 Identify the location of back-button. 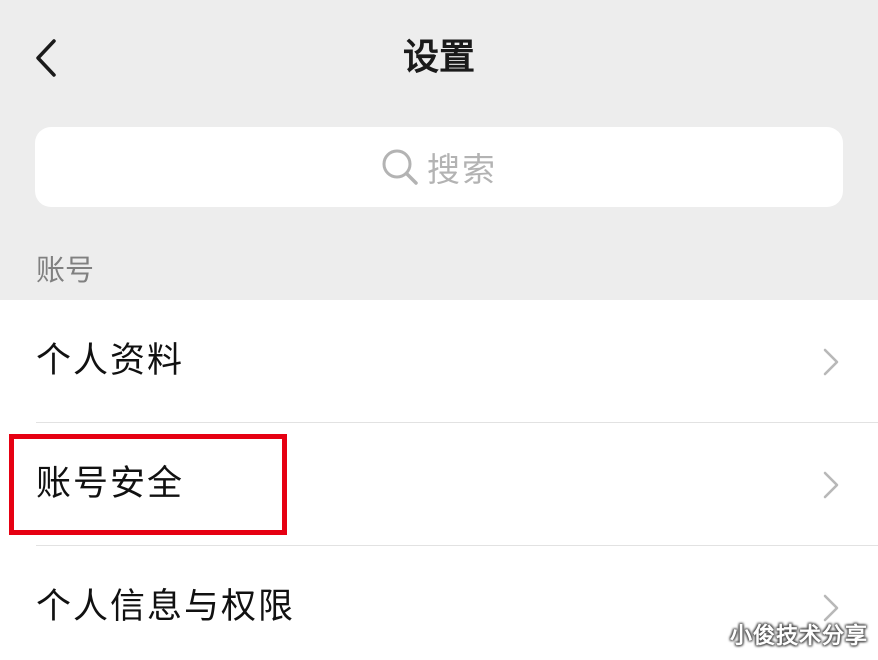
(46, 58).